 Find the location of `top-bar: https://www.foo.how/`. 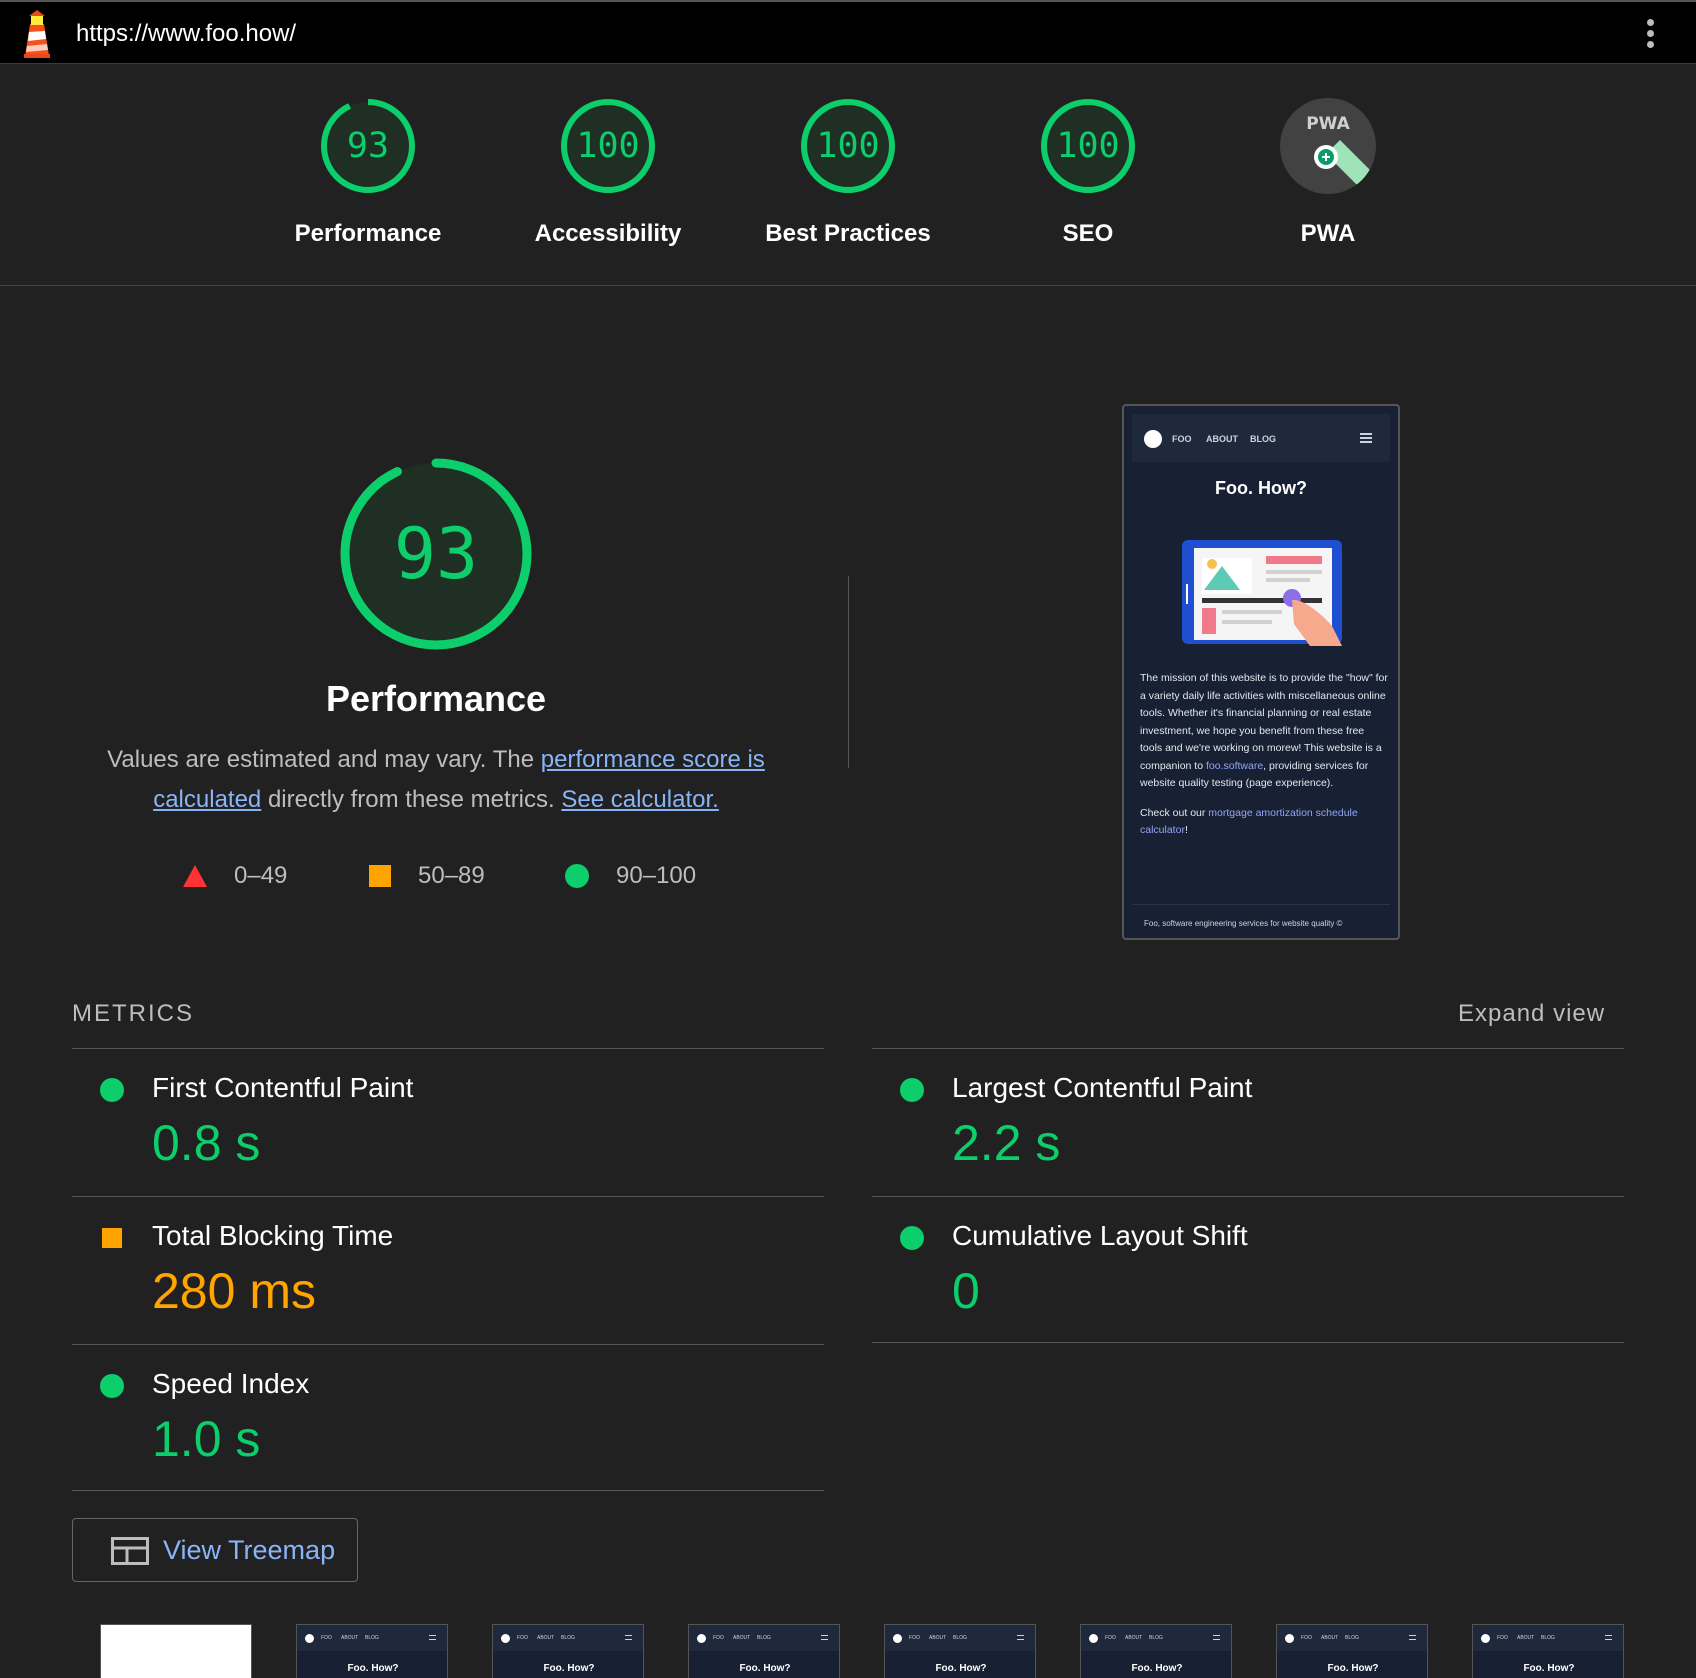

top-bar: https://www.foo.how/ is located at coordinates (848, 32).